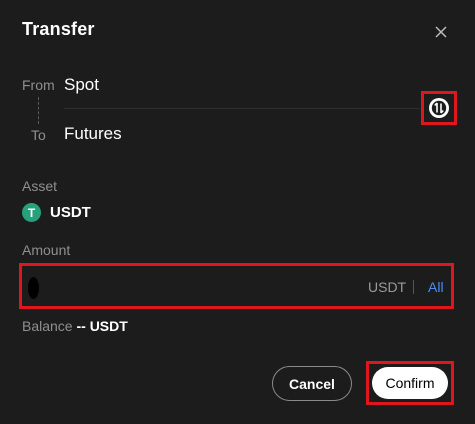 This screenshot has height=424, width=475. I want to click on confirm-button-highlight: Confirm, so click(410, 383).